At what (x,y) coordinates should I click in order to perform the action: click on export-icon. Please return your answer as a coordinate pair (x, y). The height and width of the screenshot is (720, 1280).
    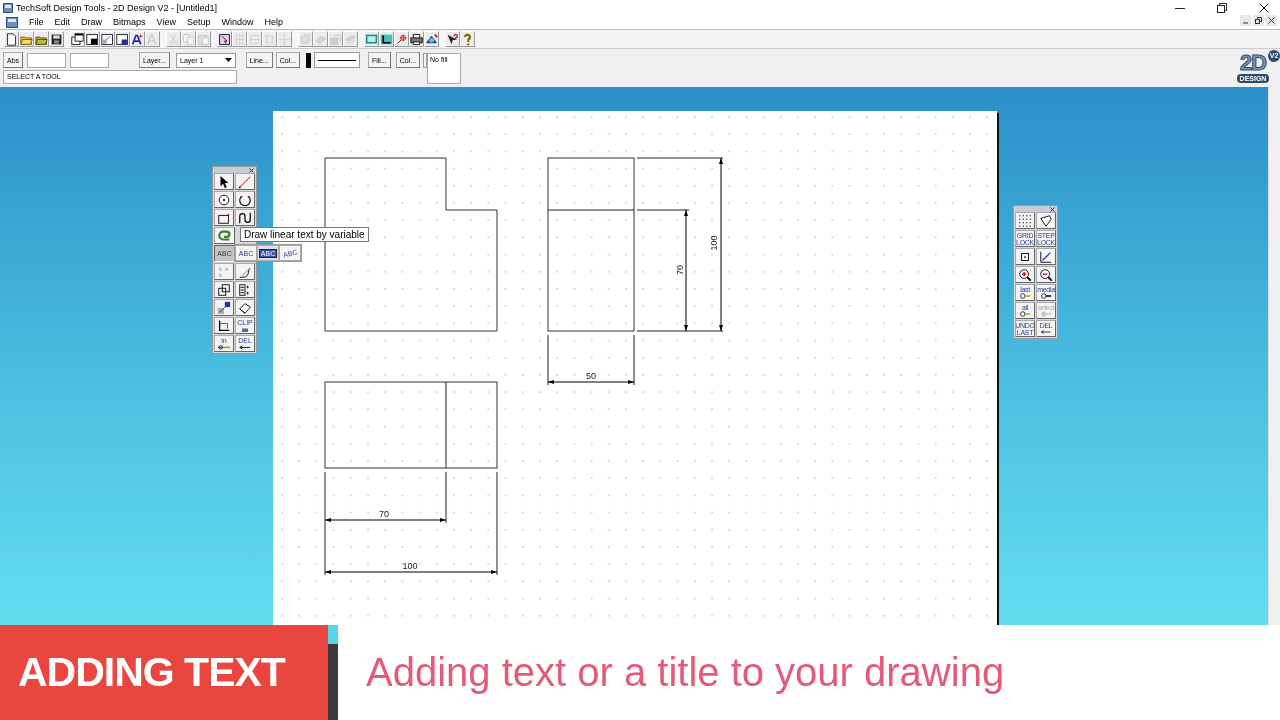
    Looking at the image, I should click on (431, 39).